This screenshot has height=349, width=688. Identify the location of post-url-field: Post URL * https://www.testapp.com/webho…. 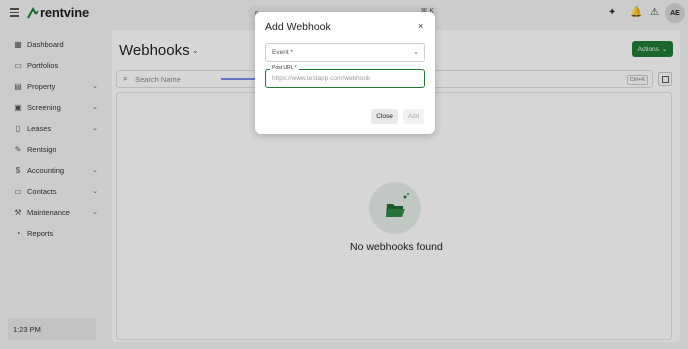
(345, 76).